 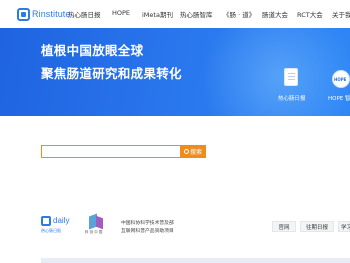 What do you see at coordinates (341, 14) in the screenshot?
I see `nav-item-about: 关于我` at bounding box center [341, 14].